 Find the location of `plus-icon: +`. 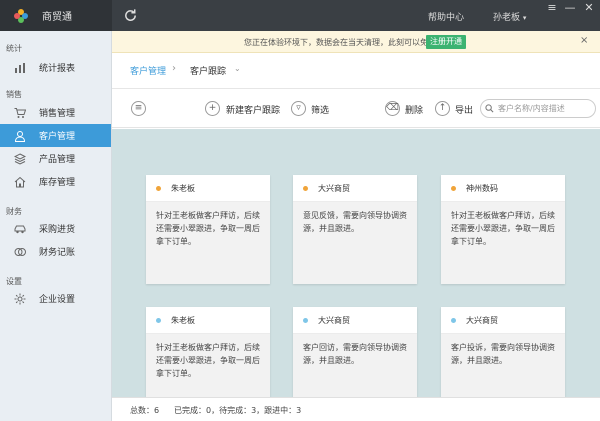

plus-icon: + is located at coordinates (212, 108).